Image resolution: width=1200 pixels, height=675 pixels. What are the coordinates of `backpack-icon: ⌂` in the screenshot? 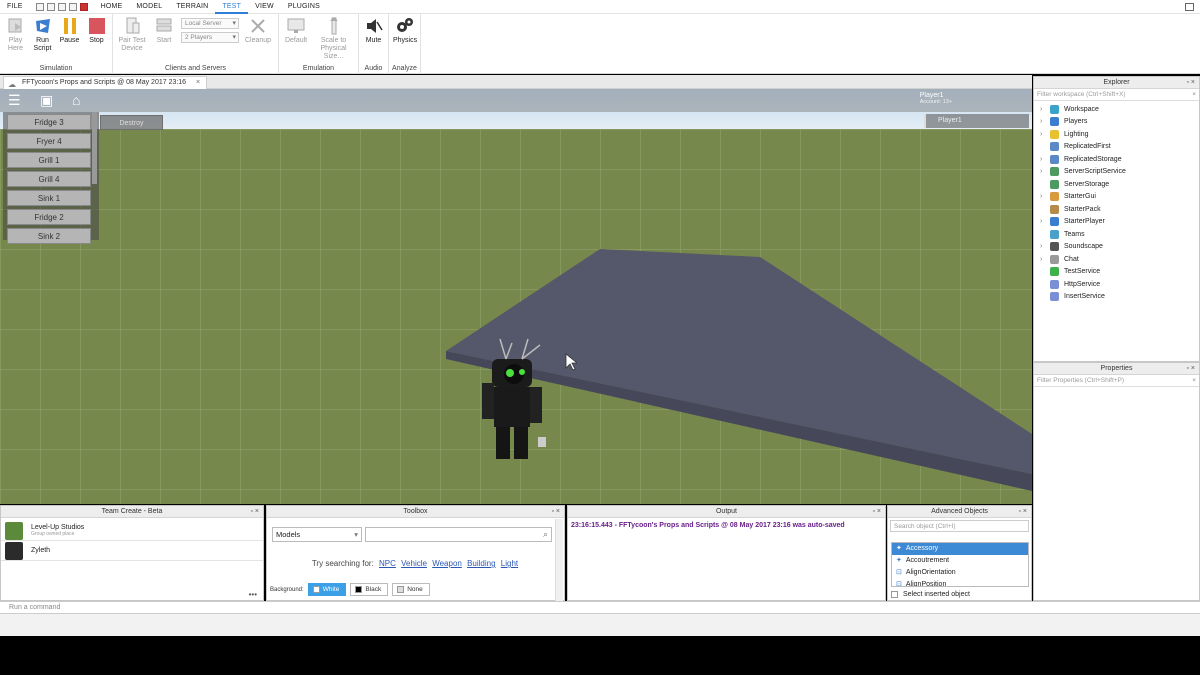 It's located at (76, 100).